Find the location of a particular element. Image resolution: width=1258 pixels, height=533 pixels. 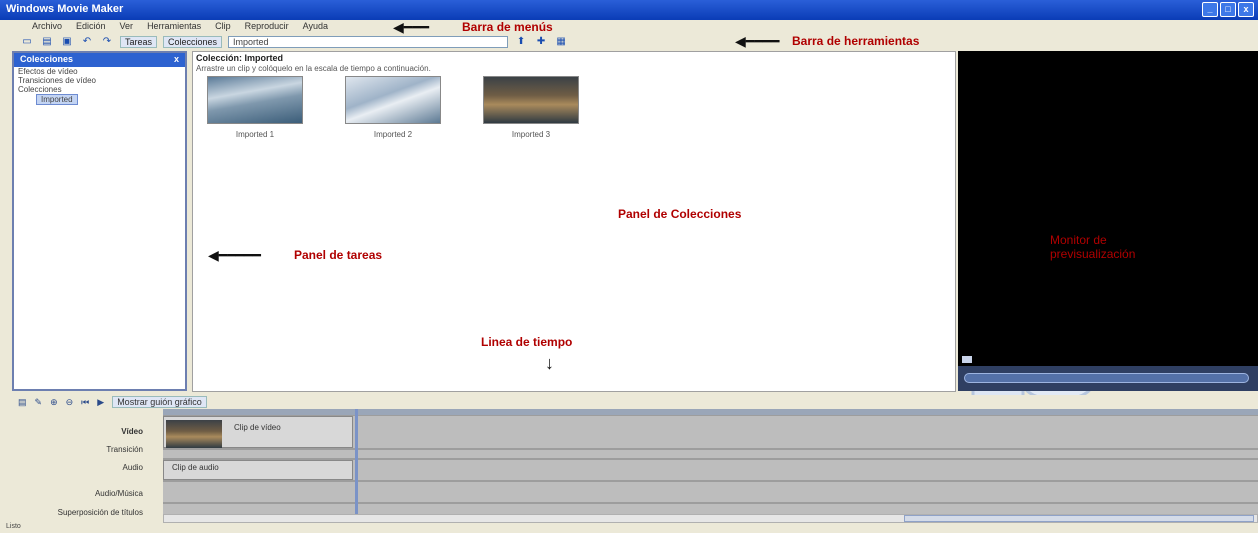

video-track: Clip de vídeo is located at coordinates (710, 432).